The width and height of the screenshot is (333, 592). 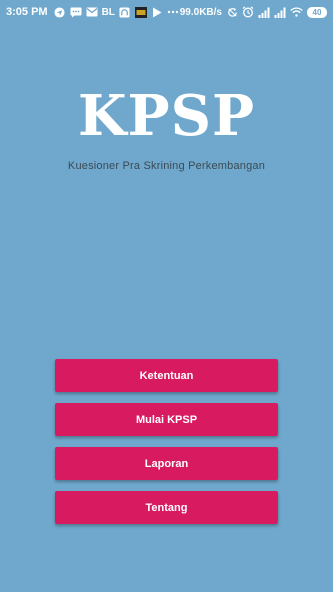 I want to click on laporan-button: Laporan, so click(x=166, y=463).